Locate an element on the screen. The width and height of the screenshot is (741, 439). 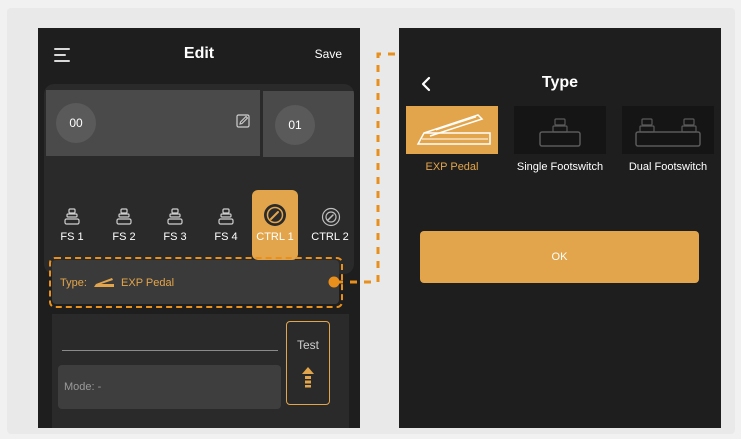
footswitch-ctrl2: CTRL 2 is located at coordinates (330, 227).